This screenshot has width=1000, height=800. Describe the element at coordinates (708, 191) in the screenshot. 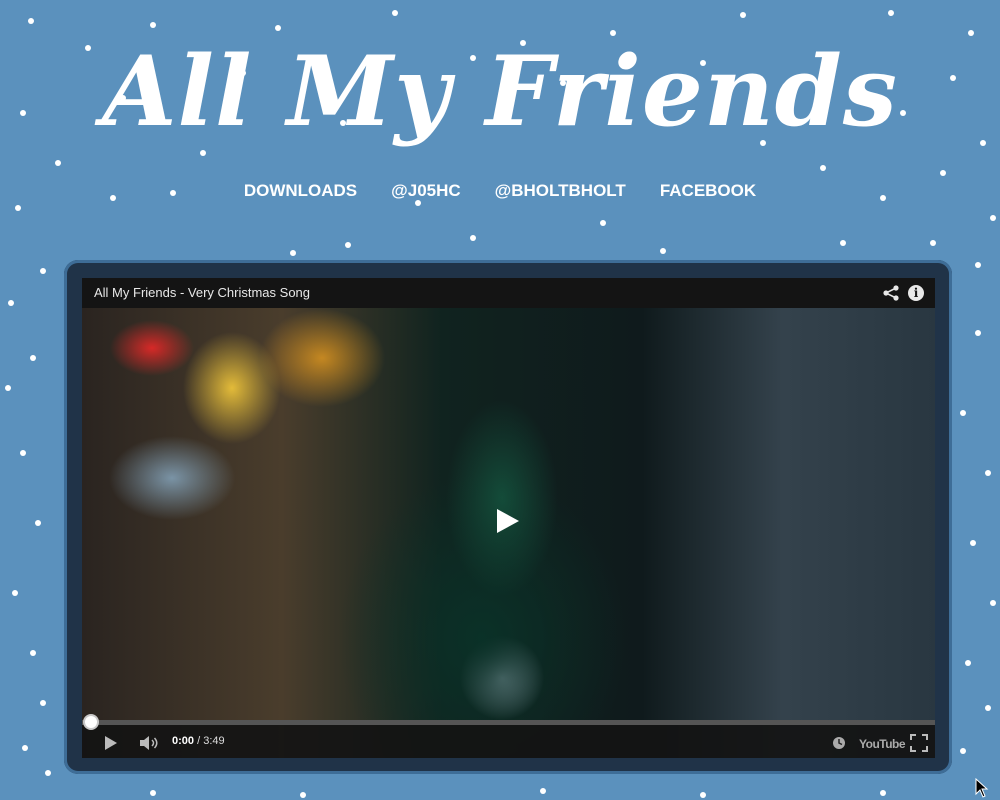

I see `nav-link-facebook: FACEBOOK` at that location.